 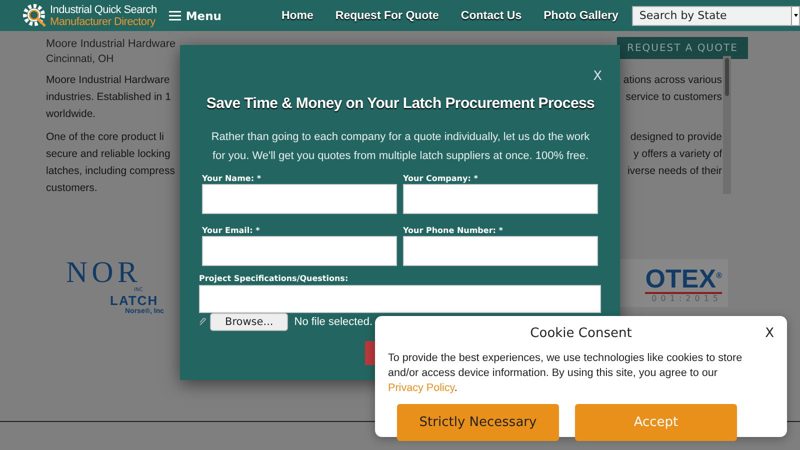 I want to click on description-text: latches, including compress, so click(x=110, y=171).